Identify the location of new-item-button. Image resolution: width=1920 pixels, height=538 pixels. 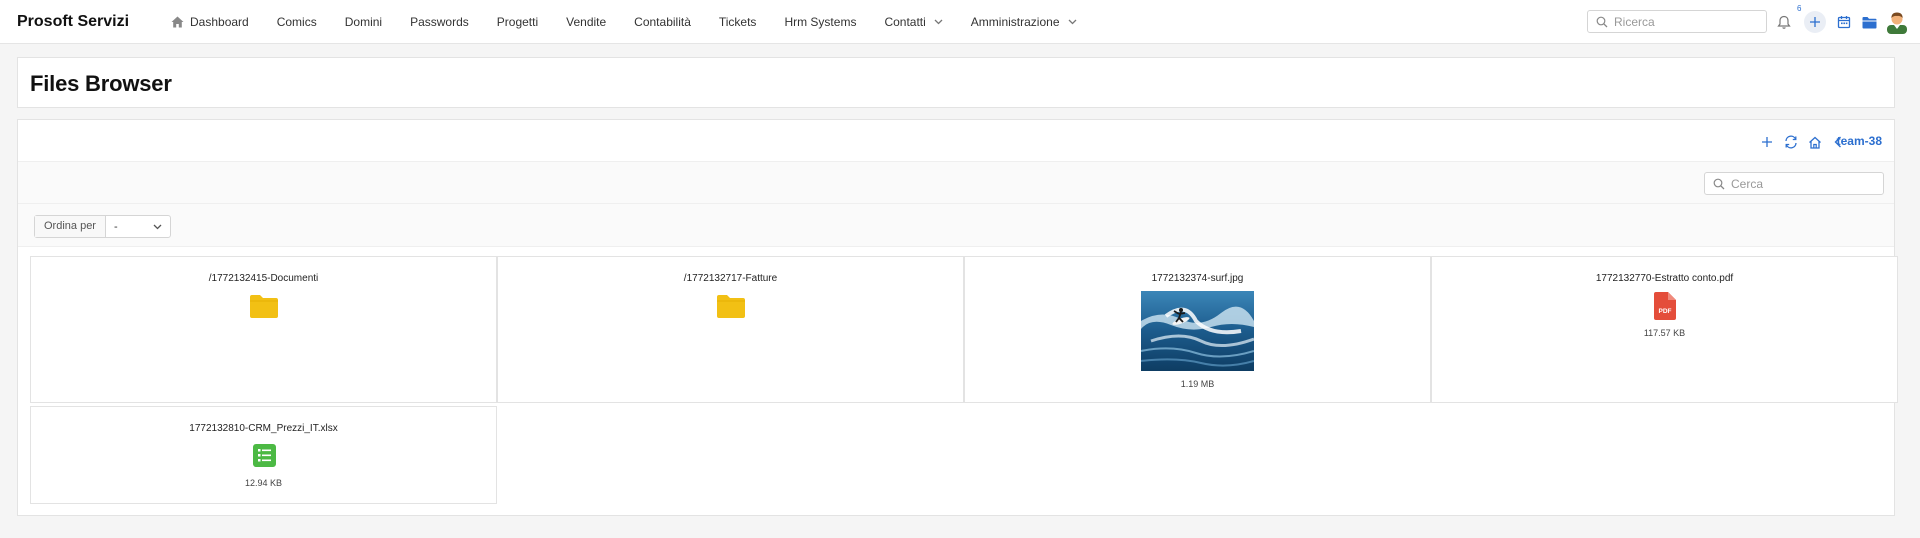
(1767, 142).